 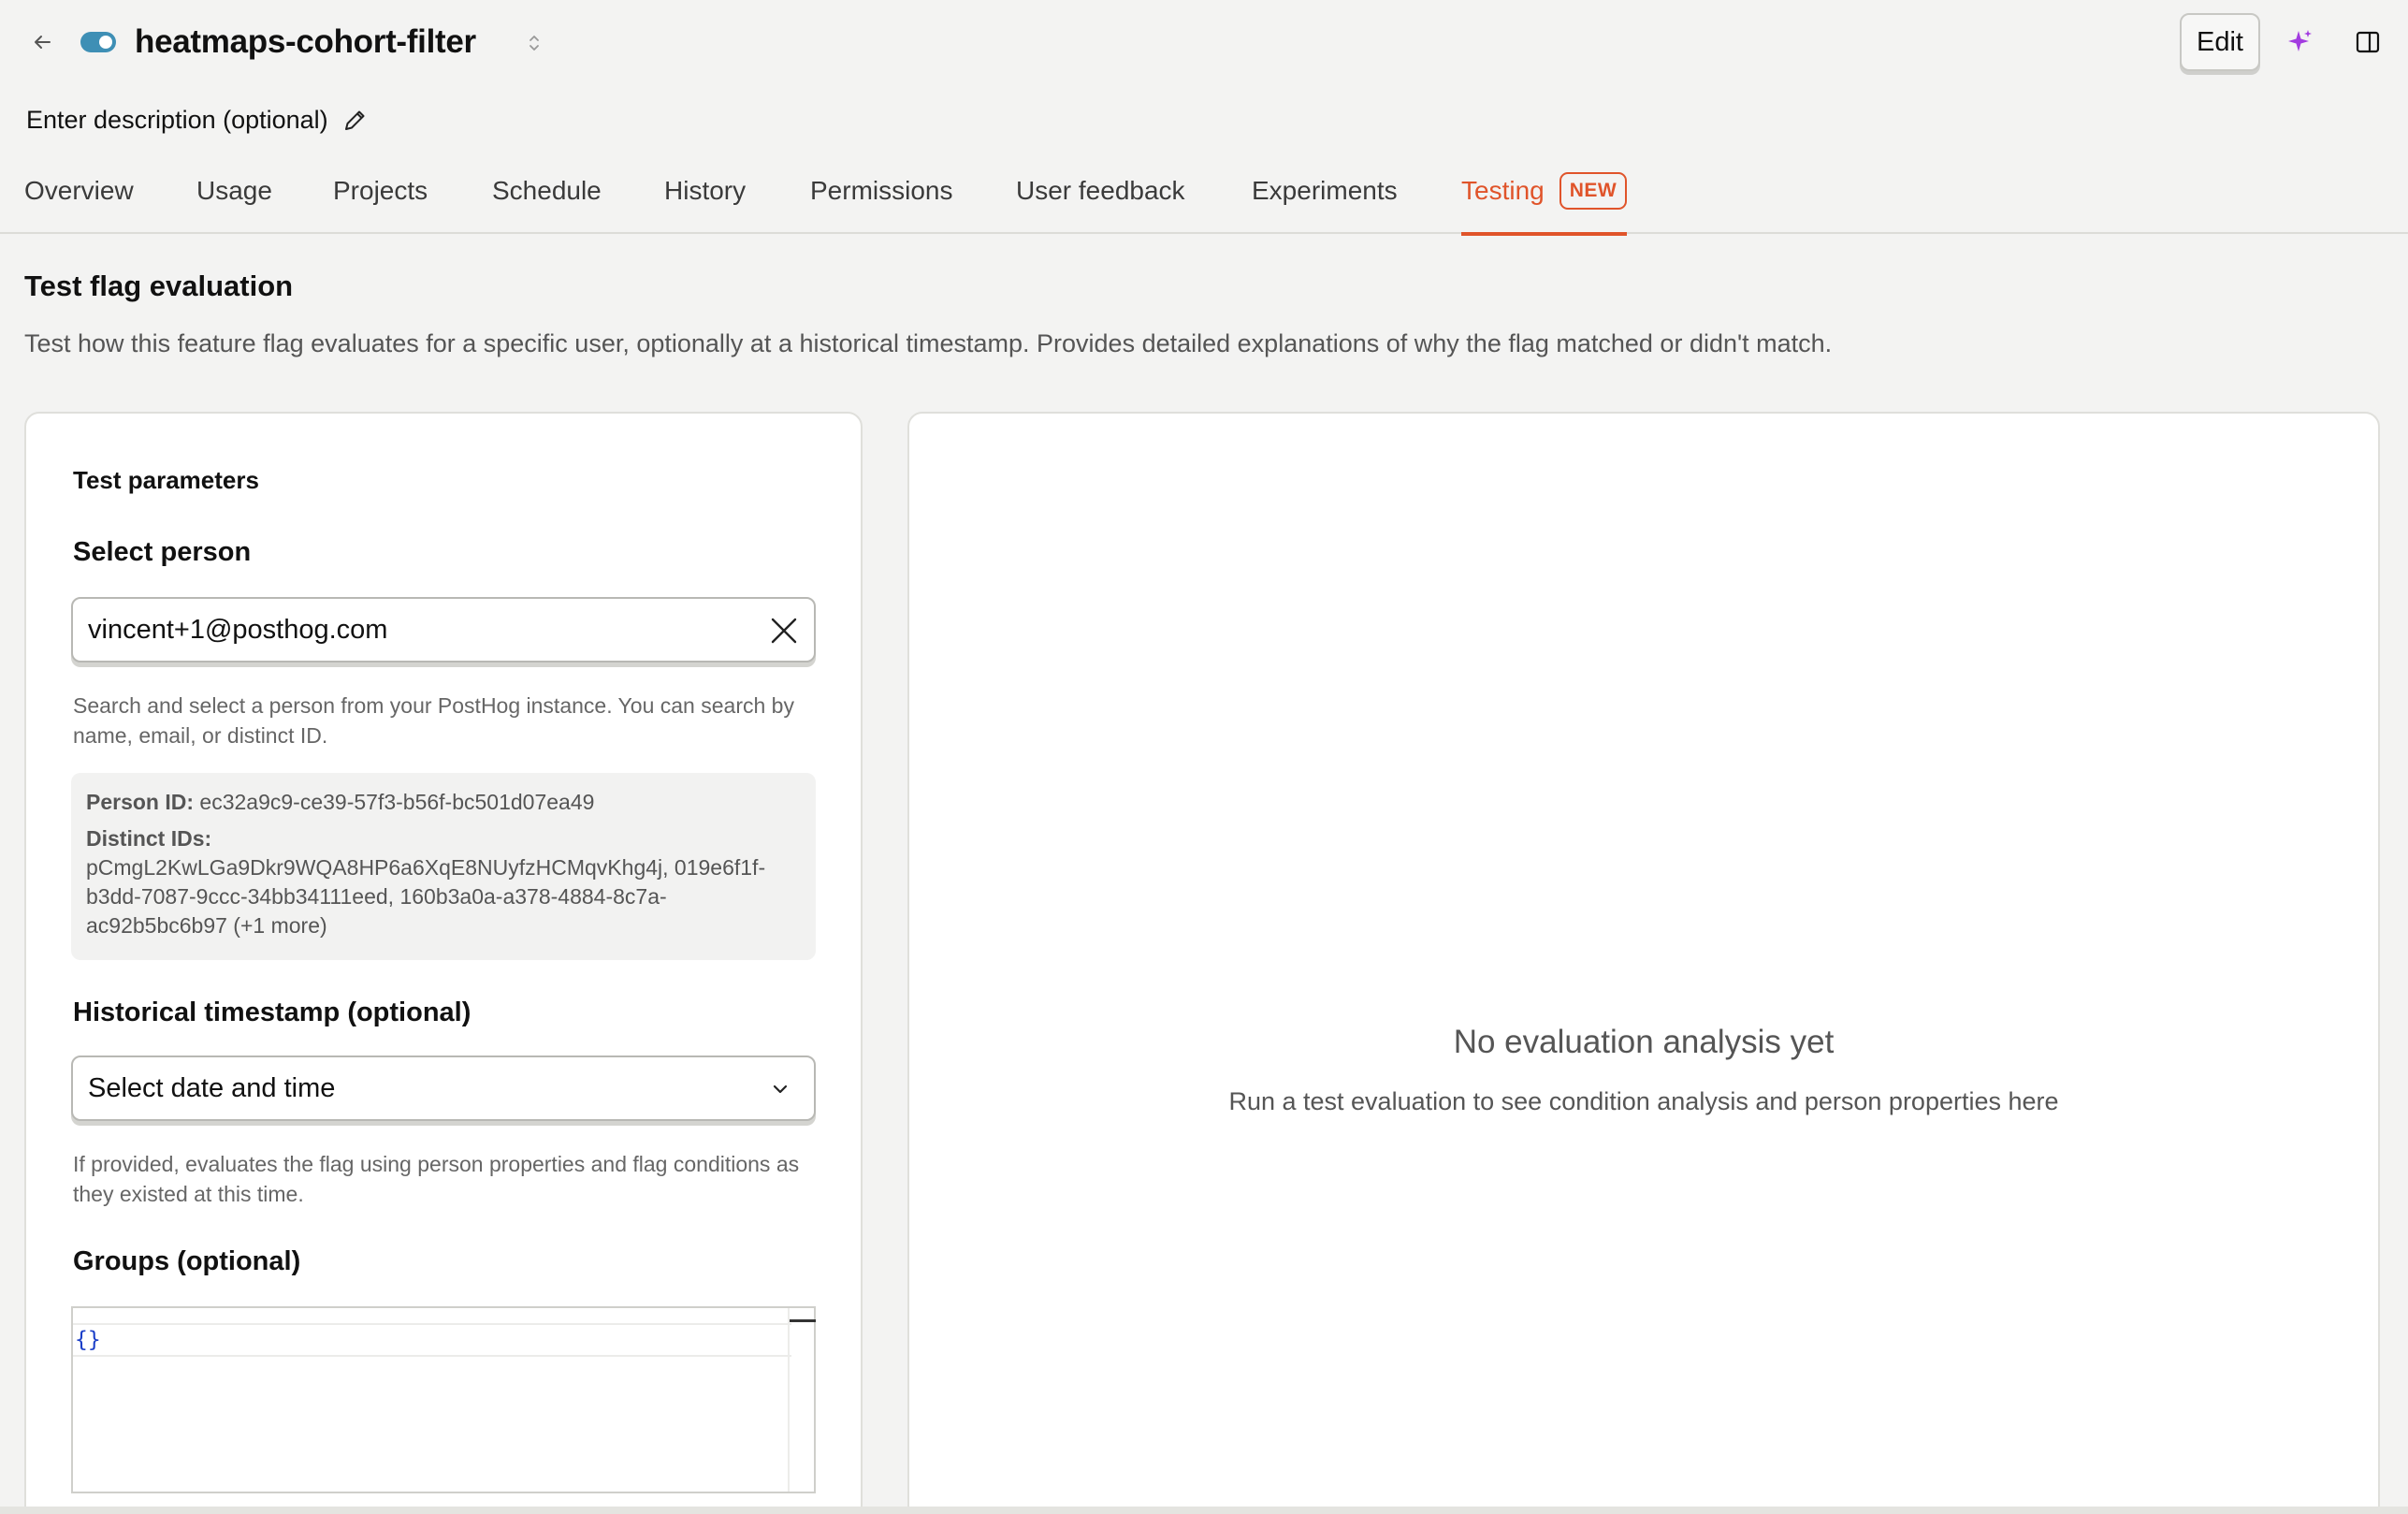 I want to click on person-search-field, so click(x=444, y=629).